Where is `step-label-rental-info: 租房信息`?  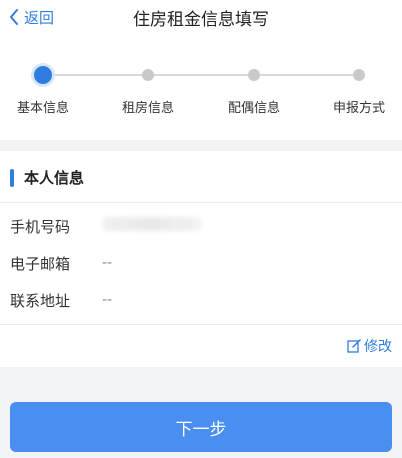
step-label-rental-info: 租房信息 is located at coordinates (147, 108).